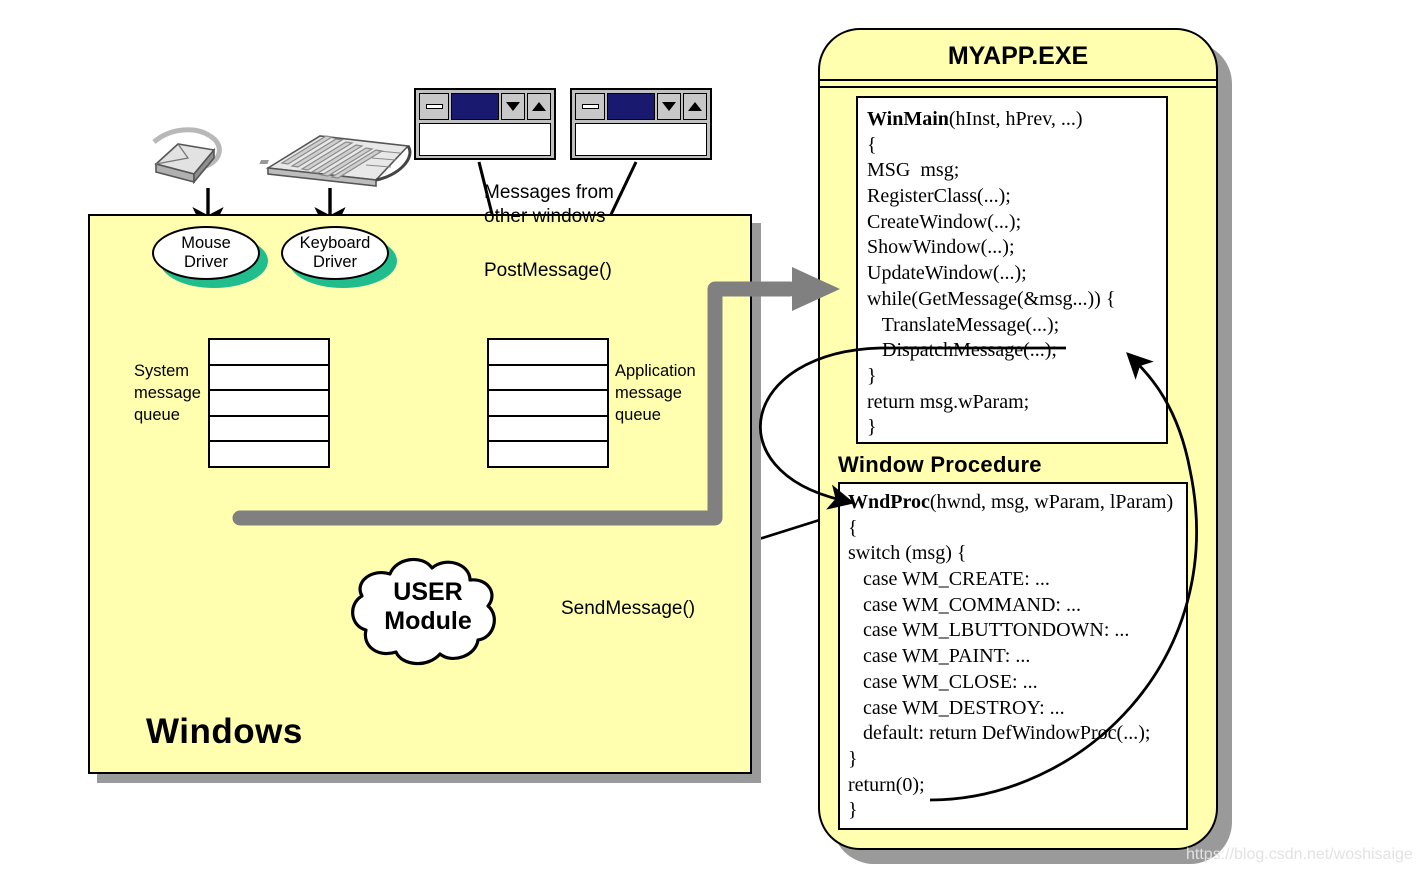 The height and width of the screenshot is (876, 1424). What do you see at coordinates (428, 592) in the screenshot?
I see `label-line: USER` at bounding box center [428, 592].